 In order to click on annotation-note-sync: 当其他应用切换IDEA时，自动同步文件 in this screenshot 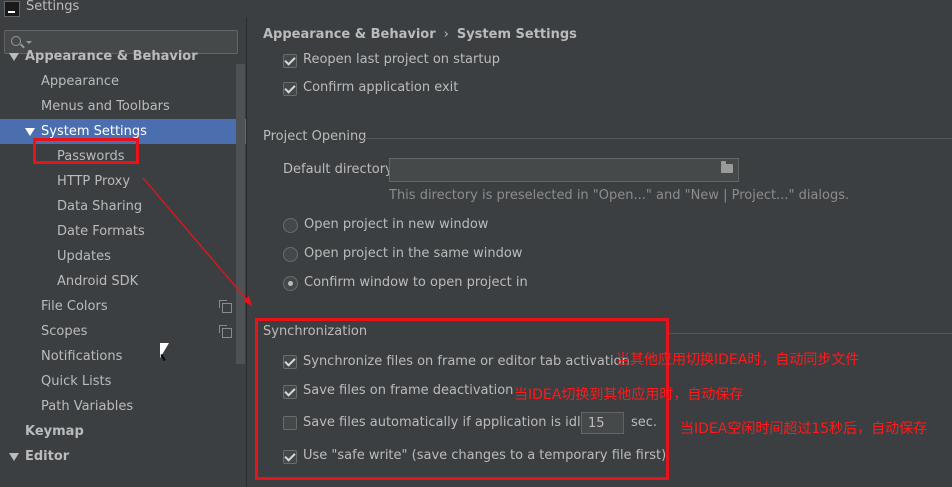, I will do `click(738, 360)`.